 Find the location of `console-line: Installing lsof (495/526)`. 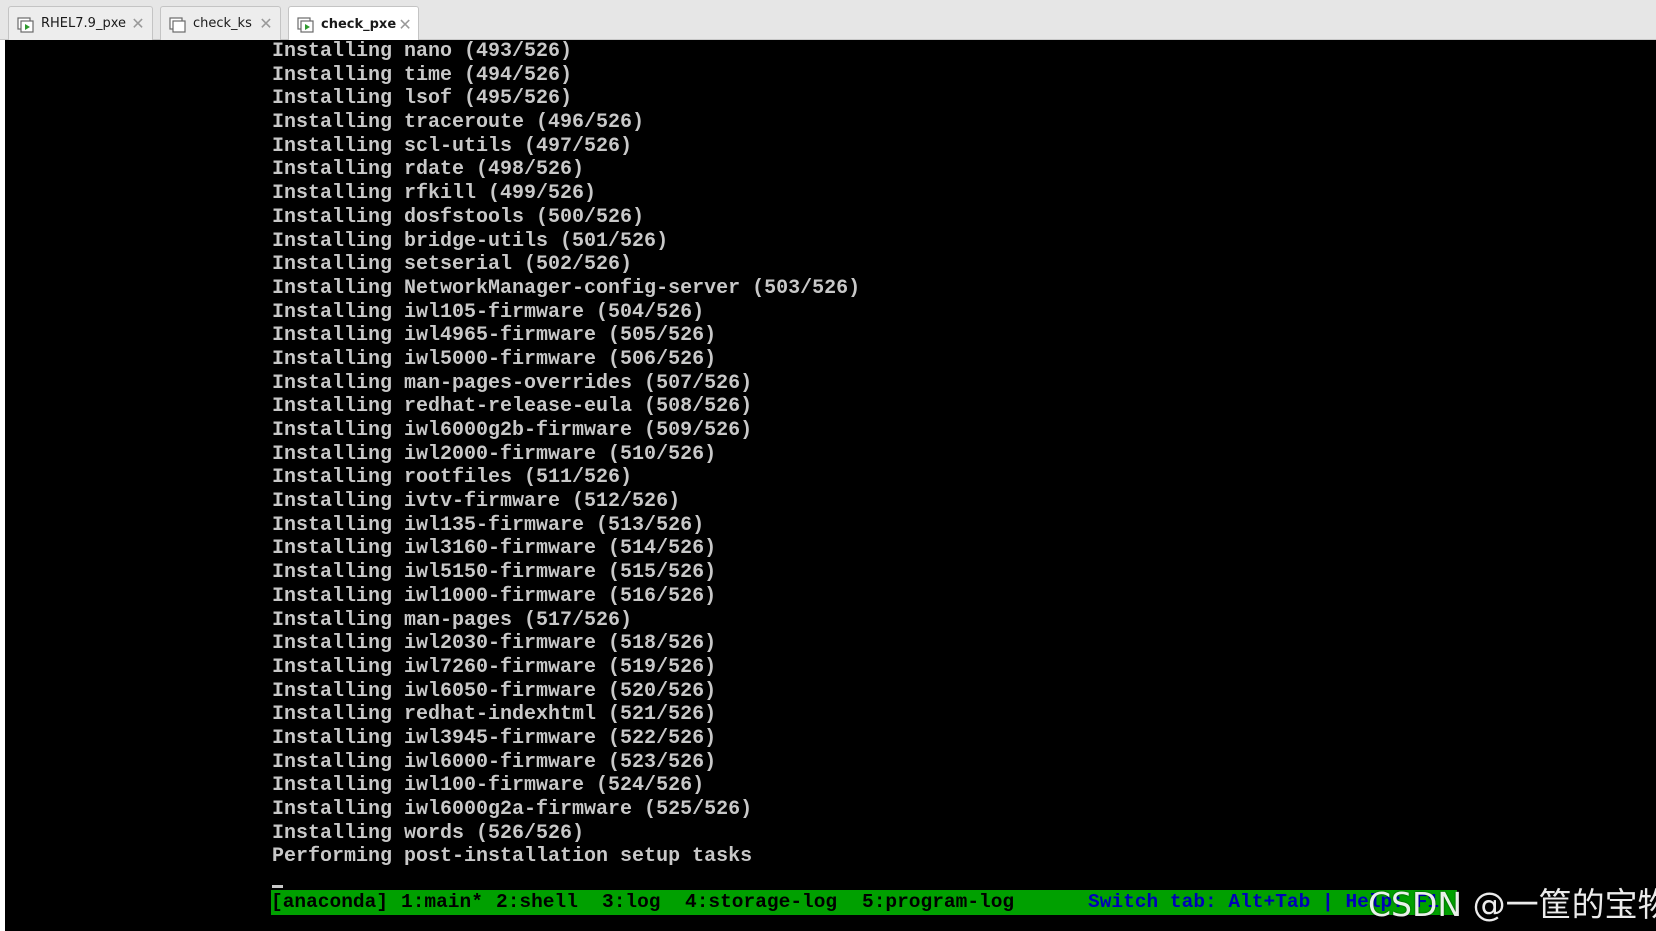

console-line: Installing lsof (495/526) is located at coordinates (422, 99).